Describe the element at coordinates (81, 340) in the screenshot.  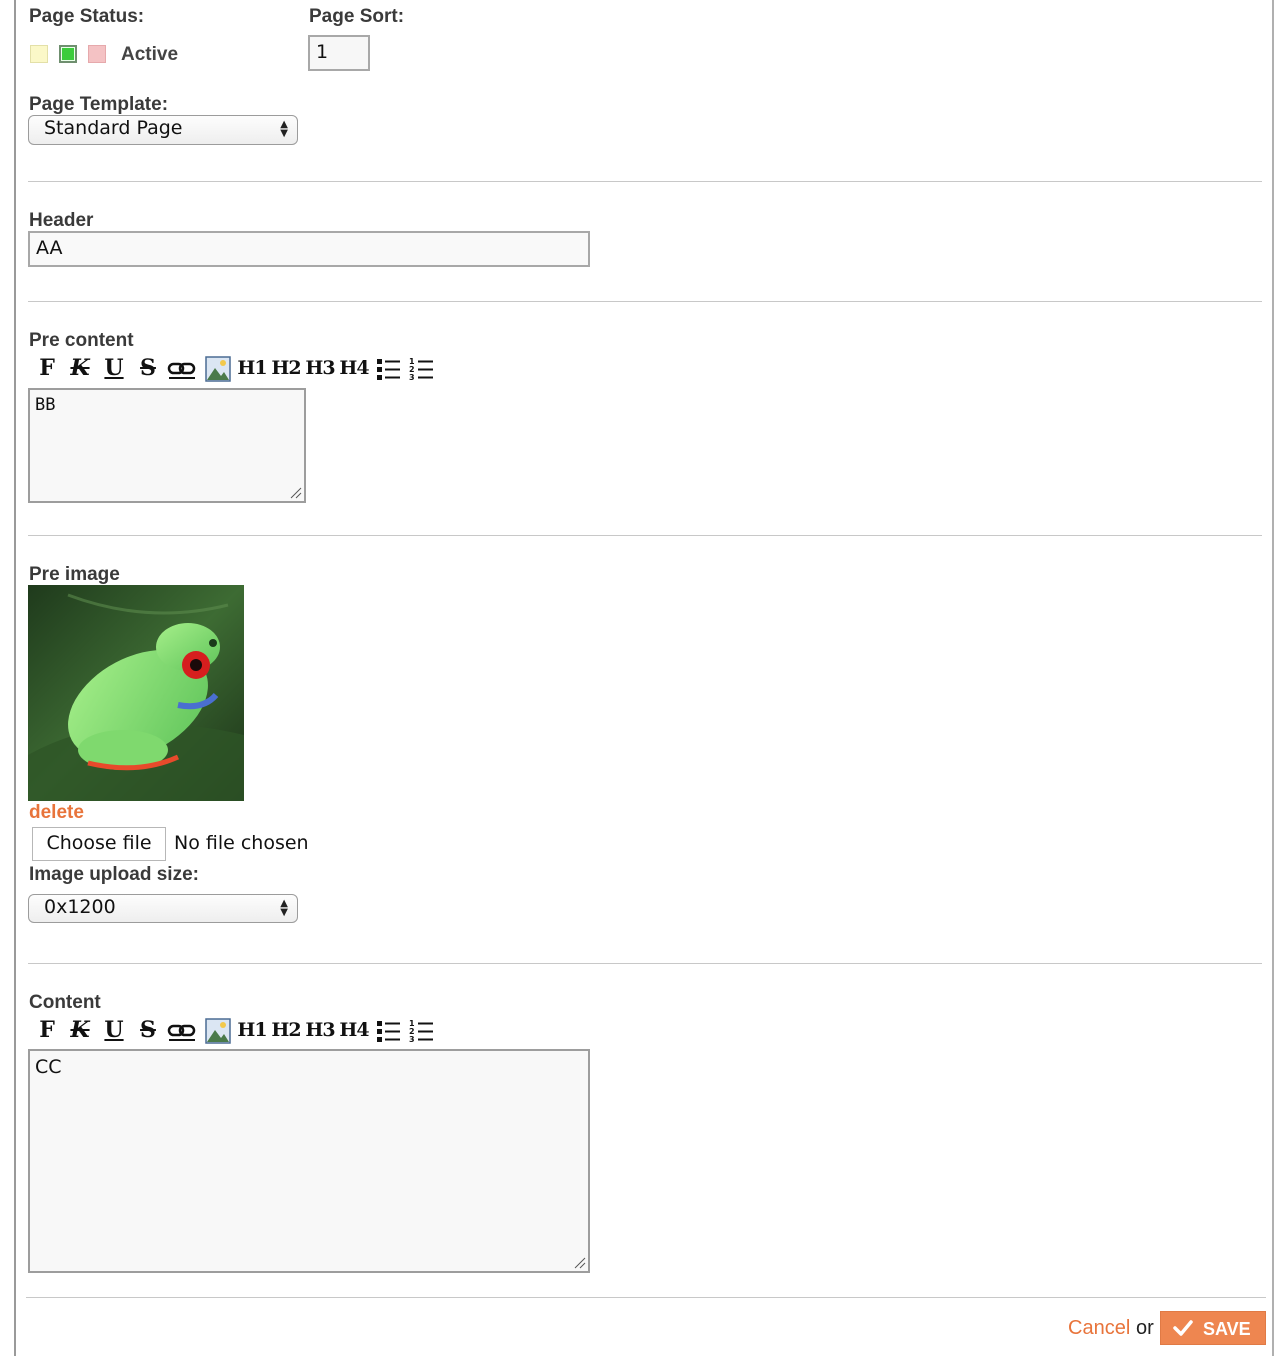
I see `pre-content-label: Pre content` at that location.